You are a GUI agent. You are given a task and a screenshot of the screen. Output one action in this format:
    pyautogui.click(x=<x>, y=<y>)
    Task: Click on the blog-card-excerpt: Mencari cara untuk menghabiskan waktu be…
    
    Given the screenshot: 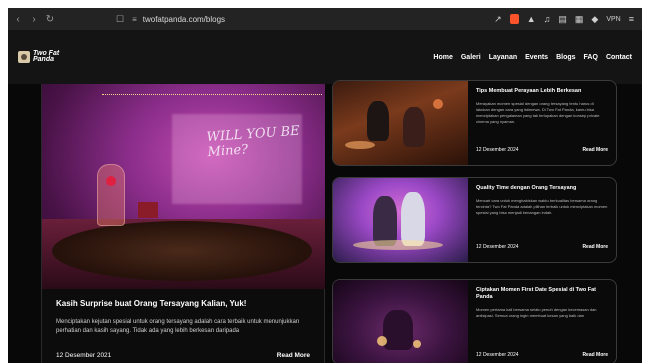 What is the action you would take?
    pyautogui.click(x=542, y=206)
    